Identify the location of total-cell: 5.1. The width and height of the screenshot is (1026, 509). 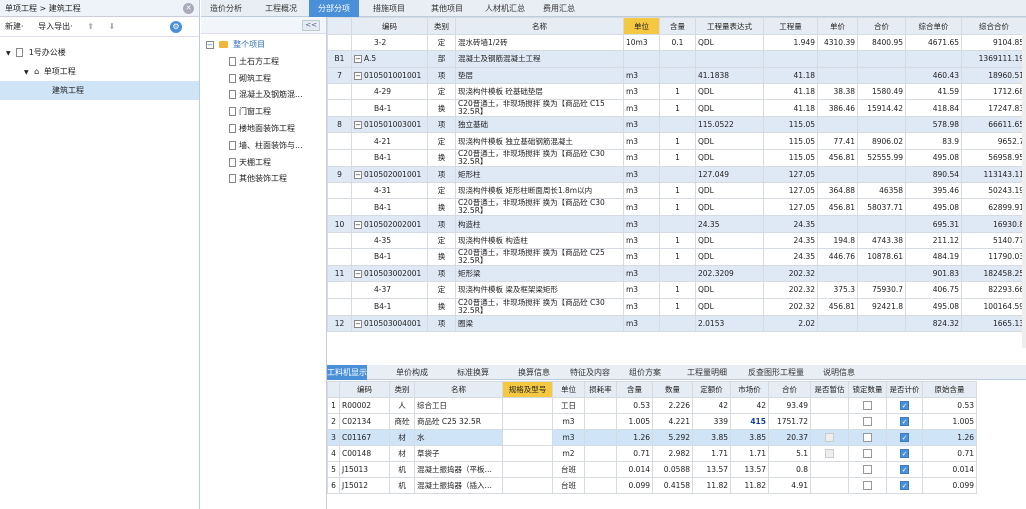
(789, 453).